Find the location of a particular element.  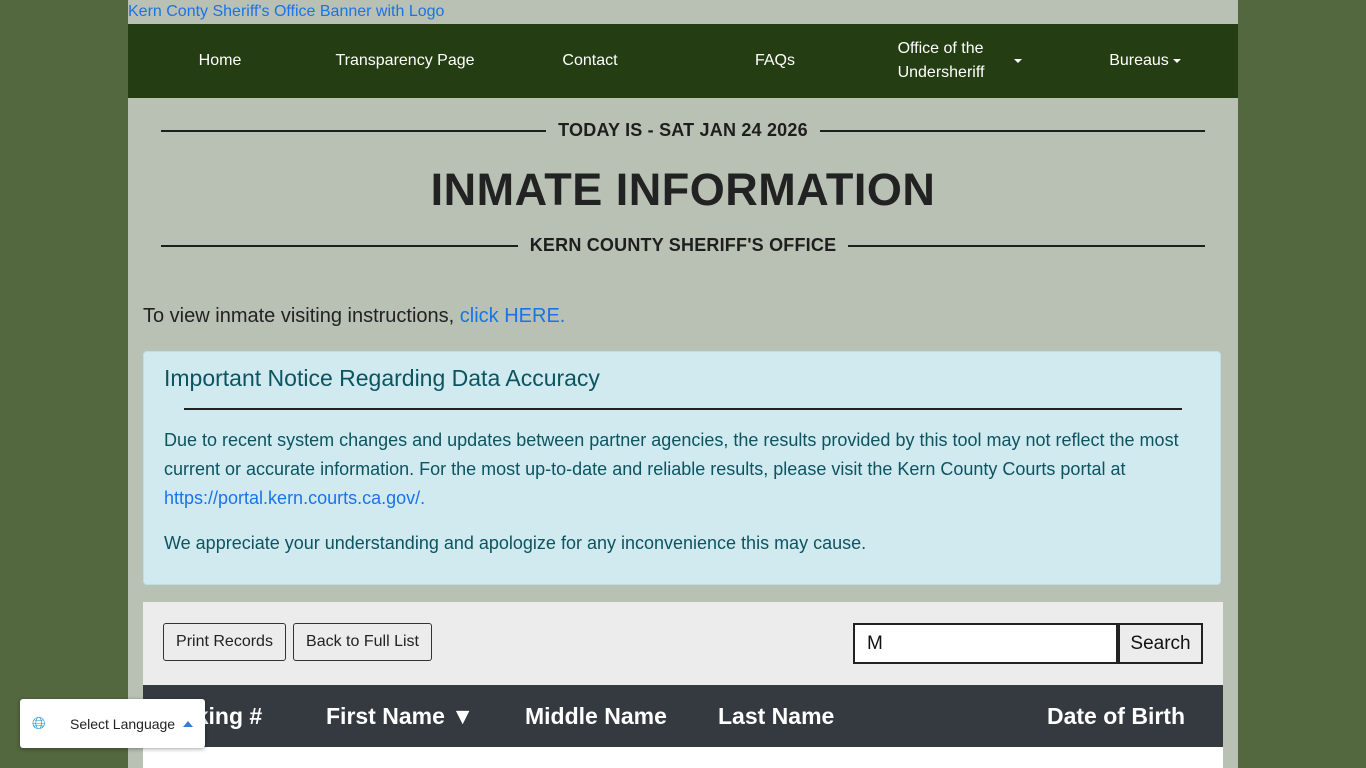

date-heading: TODAY IS - SAT JAN 24 2026 is located at coordinates (683, 130).